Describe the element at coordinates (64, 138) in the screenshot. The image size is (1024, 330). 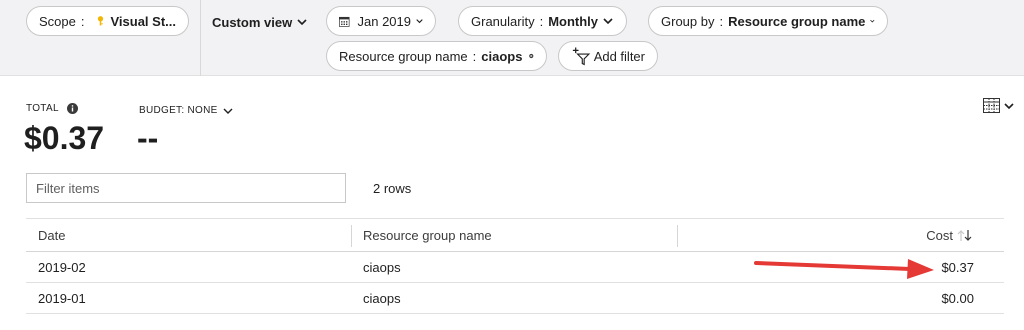
I see `total-value: $0.37` at that location.